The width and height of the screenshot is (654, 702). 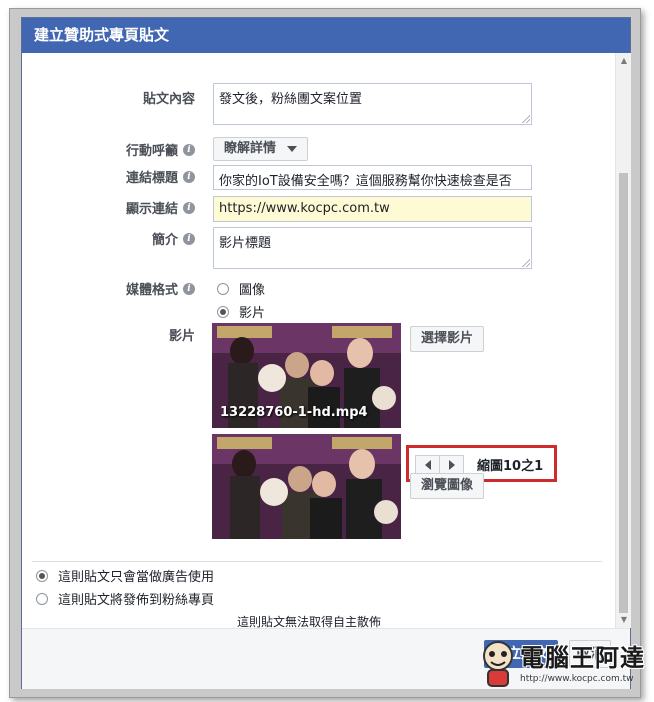 I want to click on previous-thumbnail-button, so click(x=427, y=465).